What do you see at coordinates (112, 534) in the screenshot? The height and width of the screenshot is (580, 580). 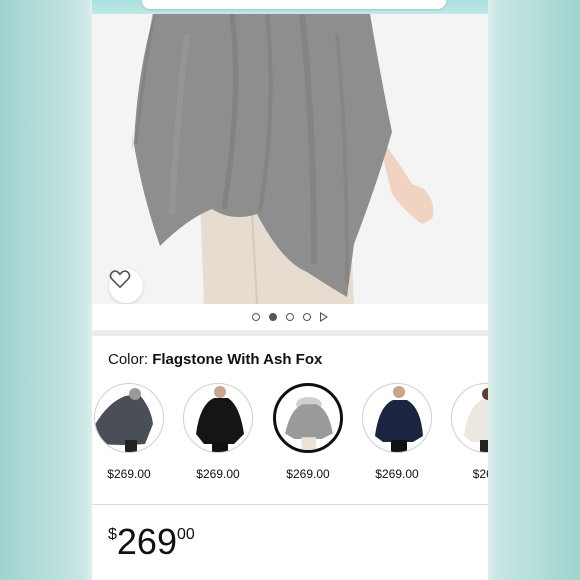 I see `price-currency: $` at bounding box center [112, 534].